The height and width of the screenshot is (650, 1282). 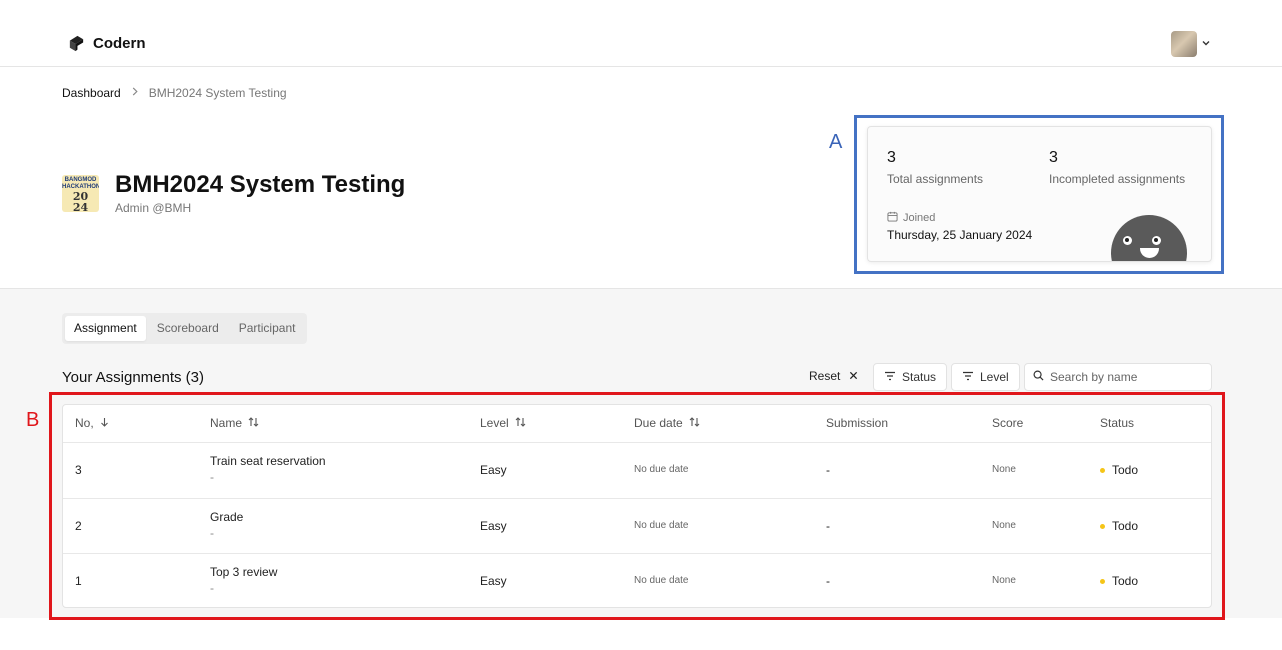 I want to click on incompleted-assignments-value: 3, so click(x=1053, y=157).